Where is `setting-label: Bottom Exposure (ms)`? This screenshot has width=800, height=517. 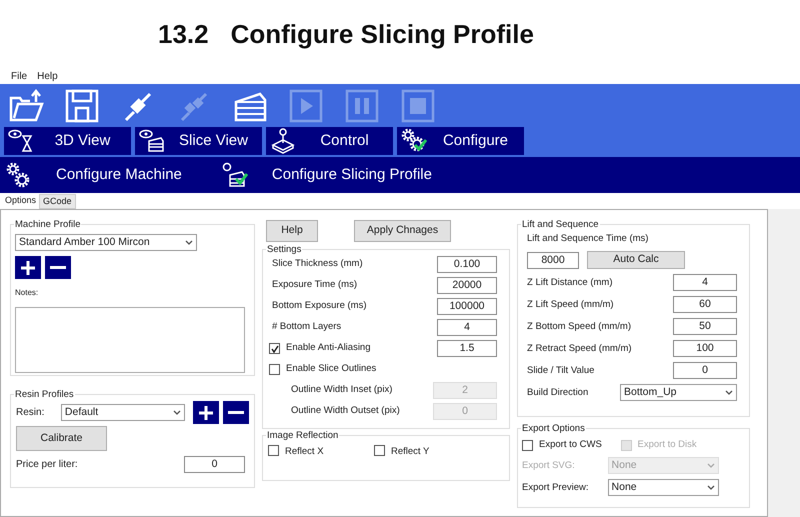
setting-label: Bottom Exposure (ms) is located at coordinates (320, 306).